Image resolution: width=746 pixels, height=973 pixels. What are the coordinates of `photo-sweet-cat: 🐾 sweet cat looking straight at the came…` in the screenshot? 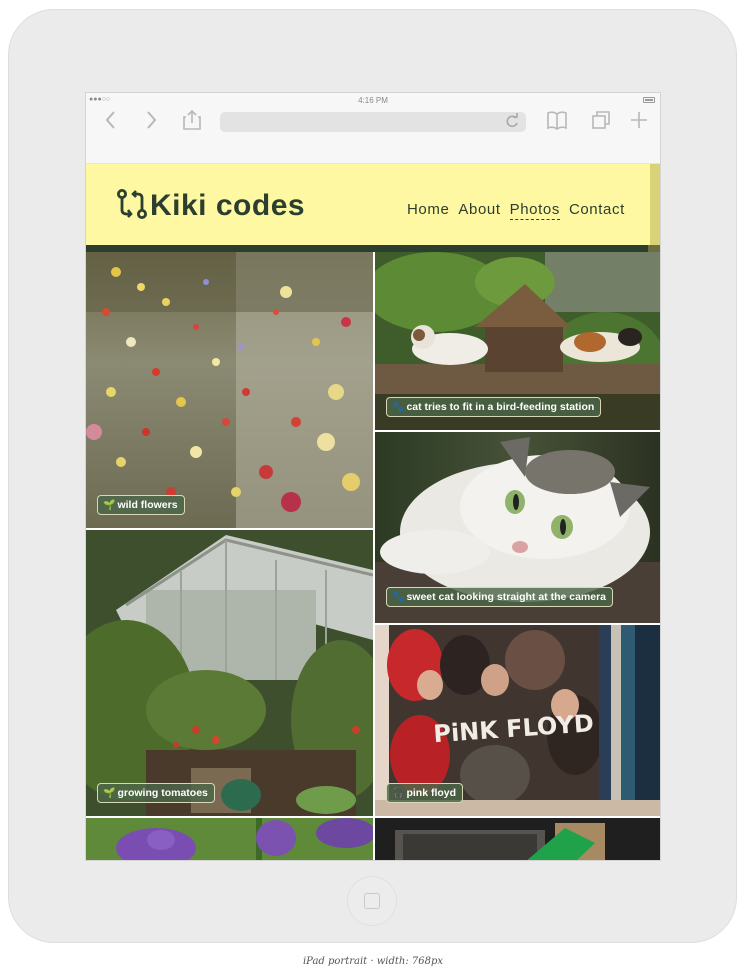 It's located at (517, 527).